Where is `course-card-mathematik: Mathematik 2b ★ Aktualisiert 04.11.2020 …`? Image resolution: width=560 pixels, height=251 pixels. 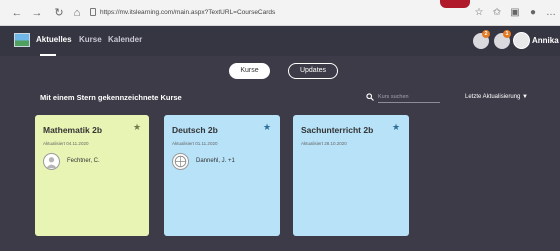 course-card-mathematik: Mathematik 2b ★ Aktualisiert 04.11.2020 … is located at coordinates (92, 175).